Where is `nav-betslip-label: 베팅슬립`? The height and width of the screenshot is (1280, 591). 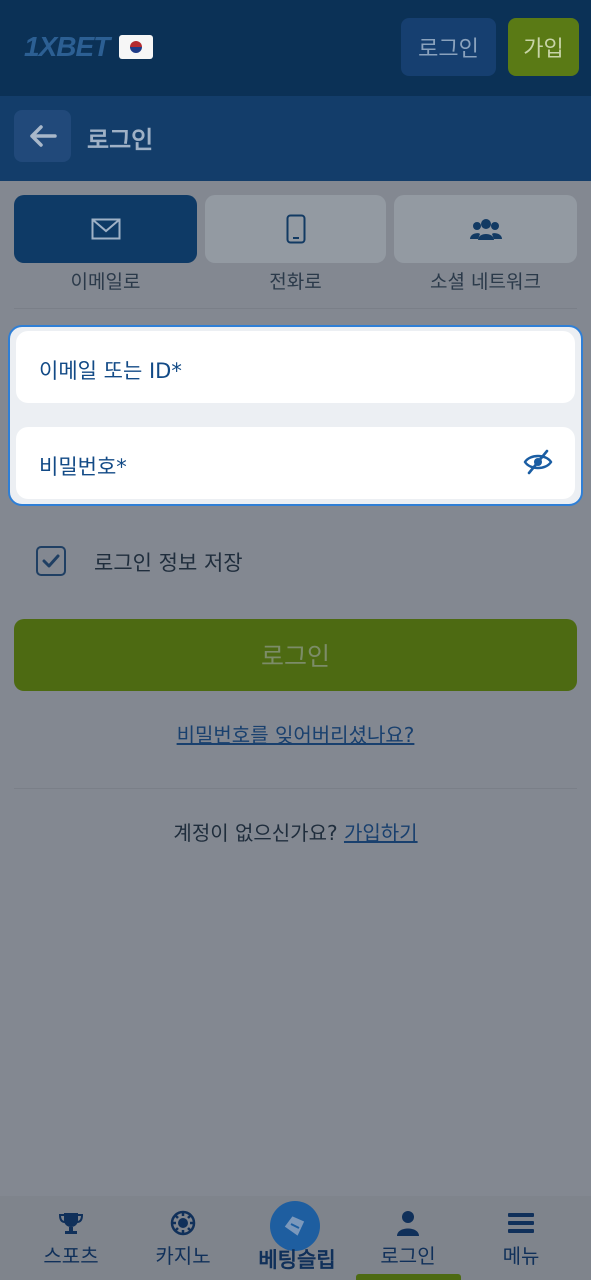
nav-betslip-label: 베팅슬립 is located at coordinates (297, 1260).